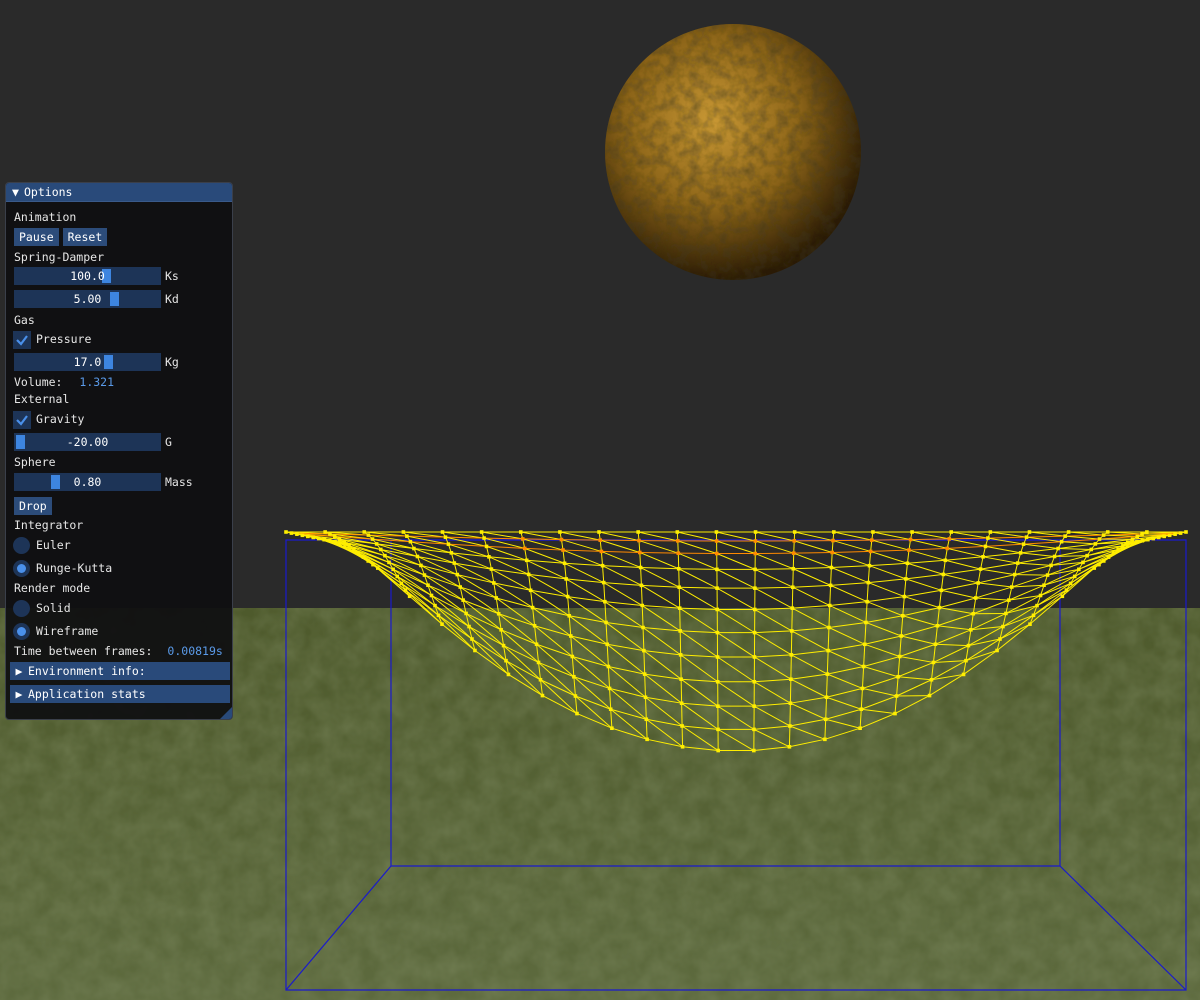 Image resolution: width=1200 pixels, height=1000 pixels. What do you see at coordinates (22, 419) in the screenshot?
I see `gravity-checkbox` at bounding box center [22, 419].